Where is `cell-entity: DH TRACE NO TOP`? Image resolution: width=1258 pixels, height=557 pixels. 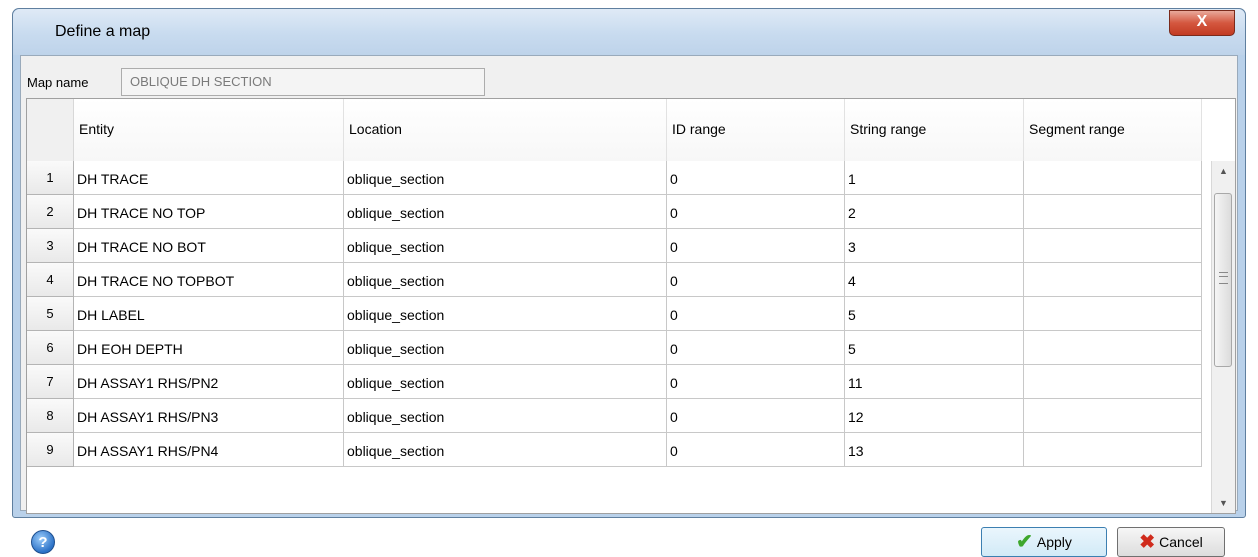
cell-entity: DH TRACE NO TOP is located at coordinates (209, 212).